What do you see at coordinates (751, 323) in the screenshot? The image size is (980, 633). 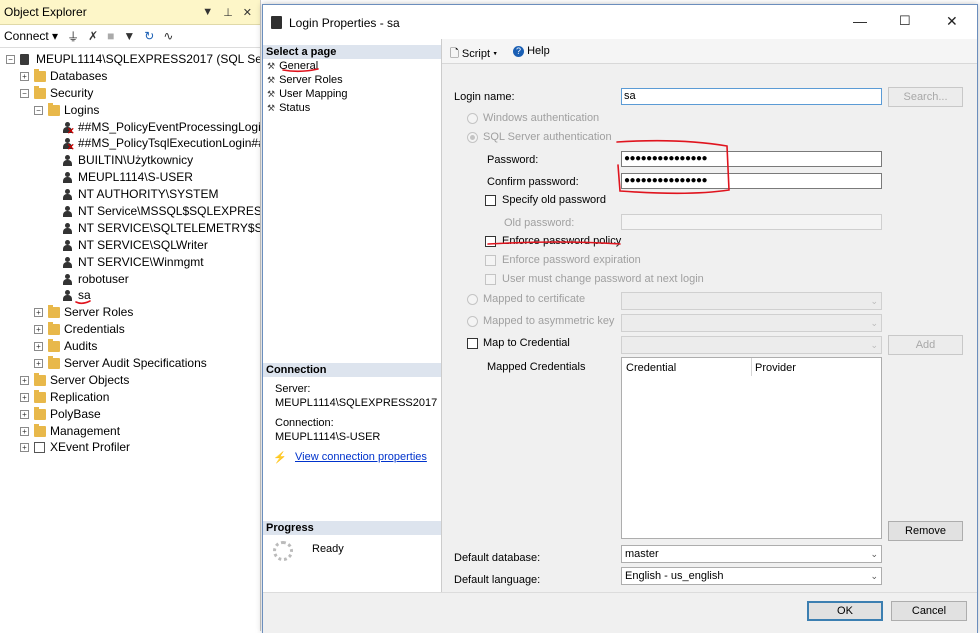 I see `asymmetric-key-combo: ⌄` at bounding box center [751, 323].